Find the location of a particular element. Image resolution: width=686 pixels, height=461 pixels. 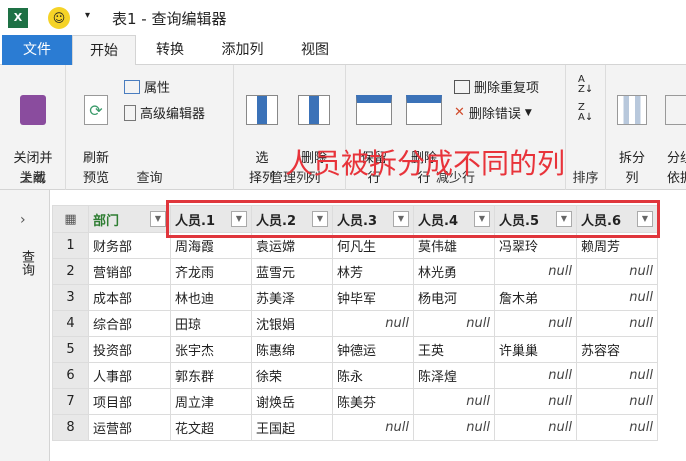

split-column-button: 拆分 列 is located at coordinates (632, 132).